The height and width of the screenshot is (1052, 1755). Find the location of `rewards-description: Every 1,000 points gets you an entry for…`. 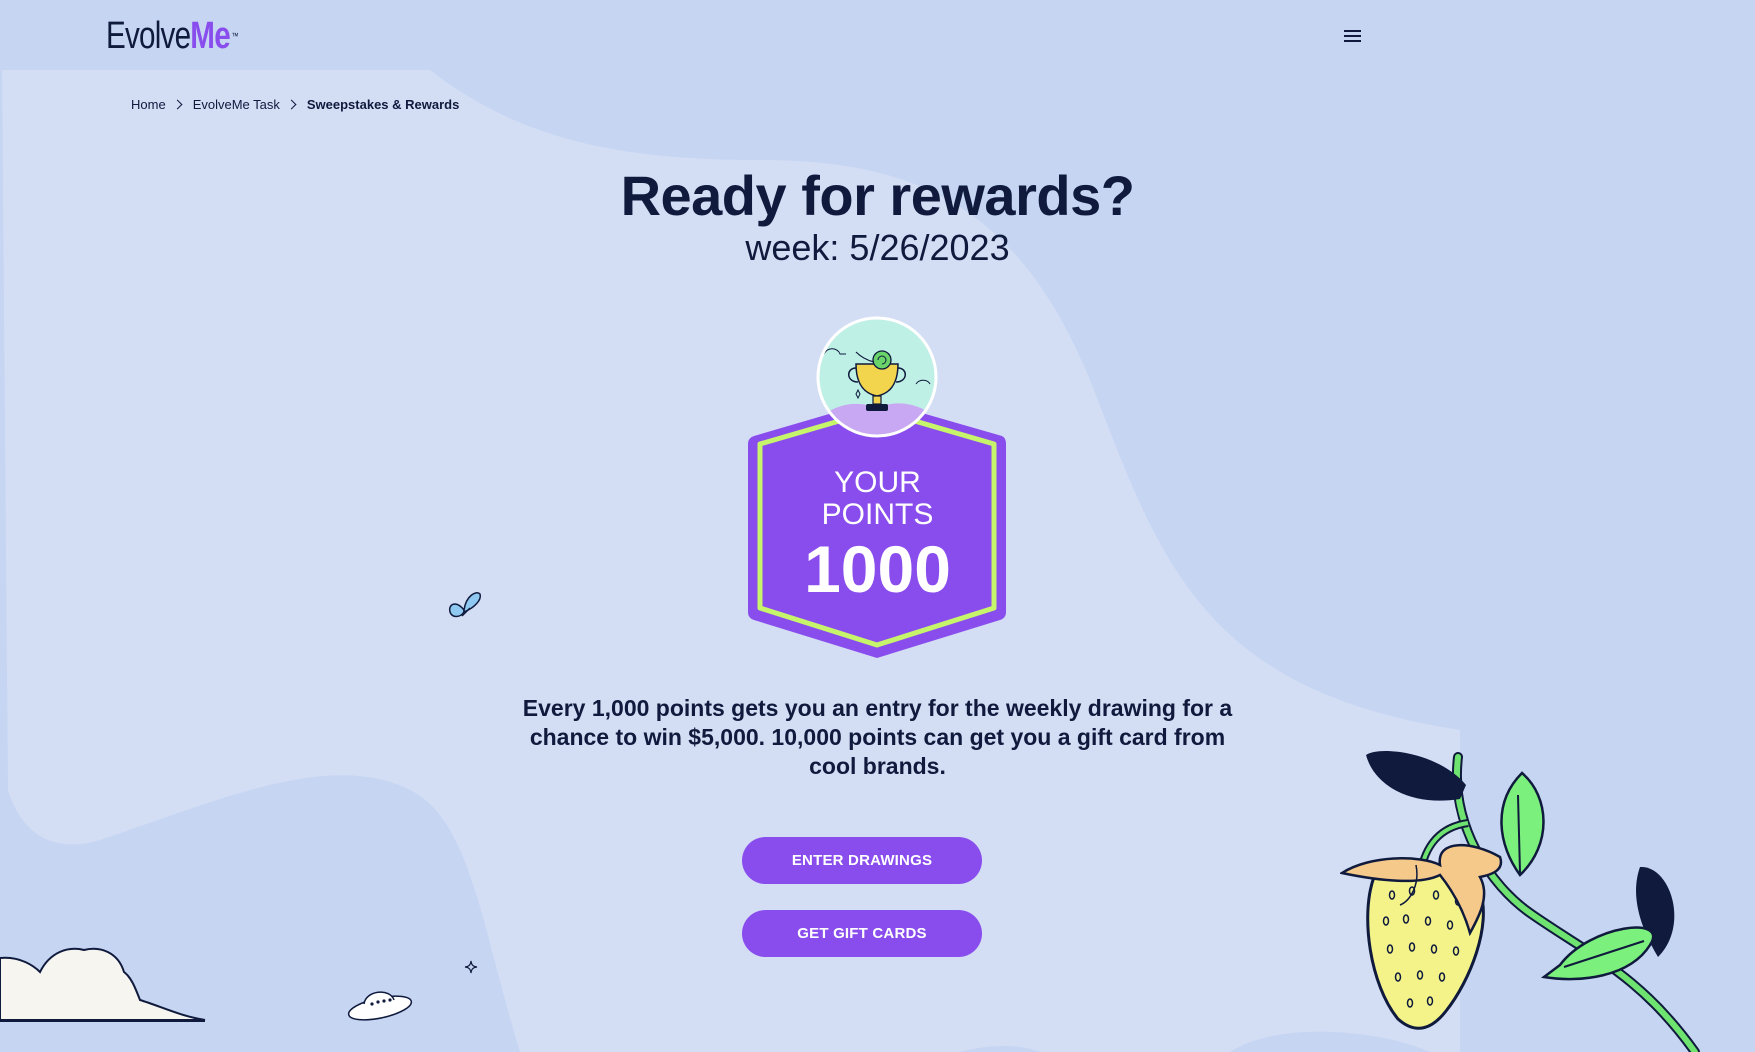

rewards-description: Every 1,000 points gets you an entry for… is located at coordinates (877, 737).